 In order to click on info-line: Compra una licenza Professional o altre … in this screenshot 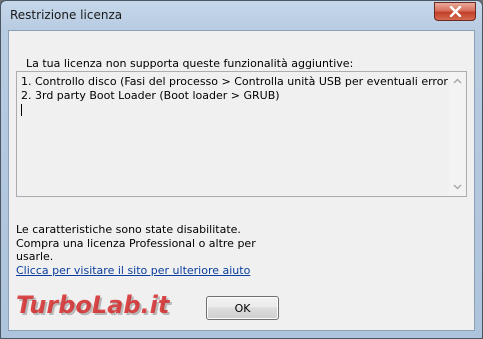, I will do `click(136, 243)`.